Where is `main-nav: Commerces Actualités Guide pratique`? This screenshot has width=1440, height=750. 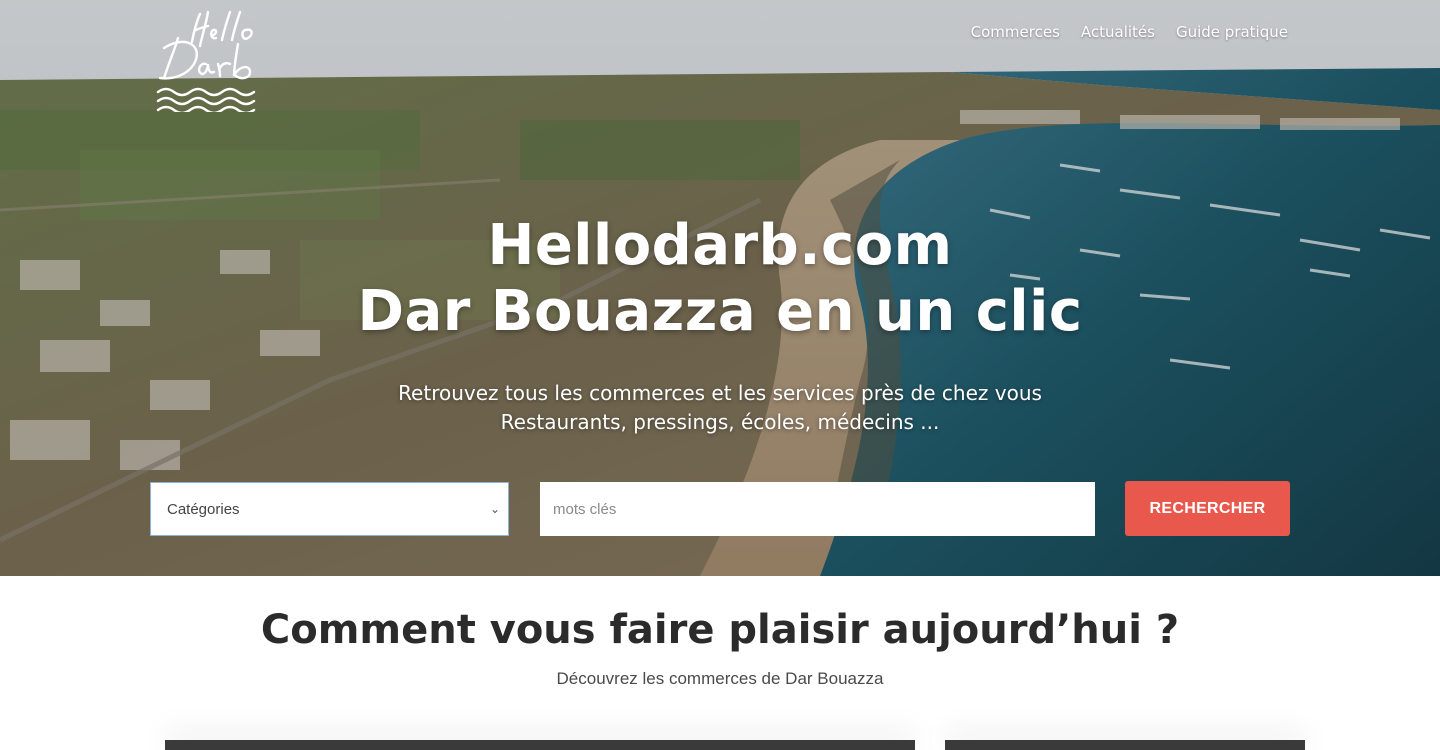 main-nav: Commerces Actualités Guide pratique is located at coordinates (1129, 32).